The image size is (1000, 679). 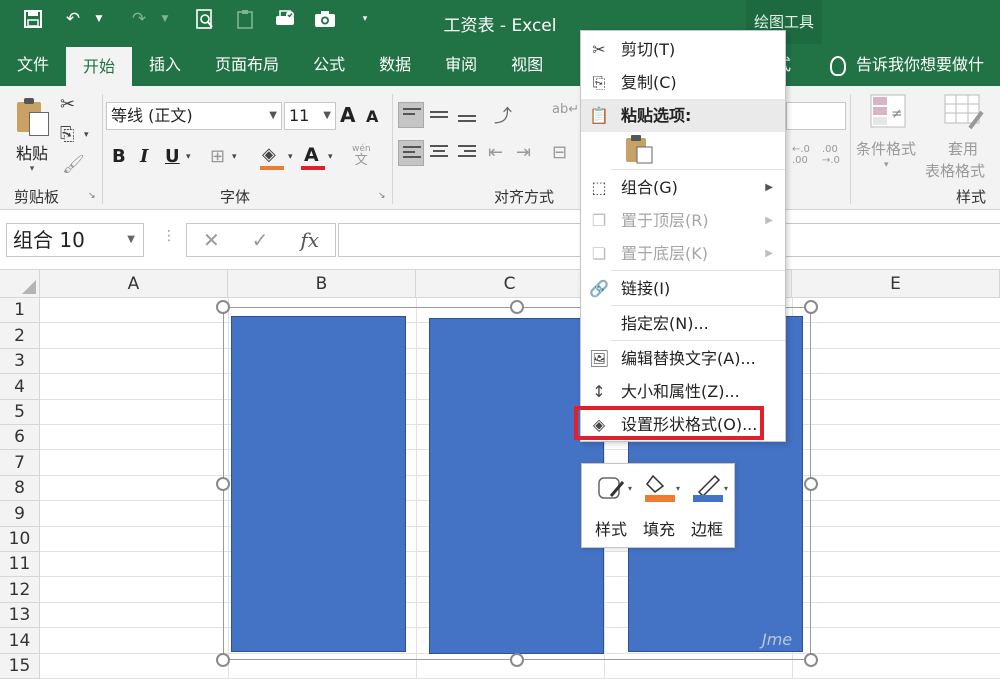 What do you see at coordinates (290, 157) in the screenshot?
I see `fill-dropdown-icon: ▾` at bounding box center [290, 157].